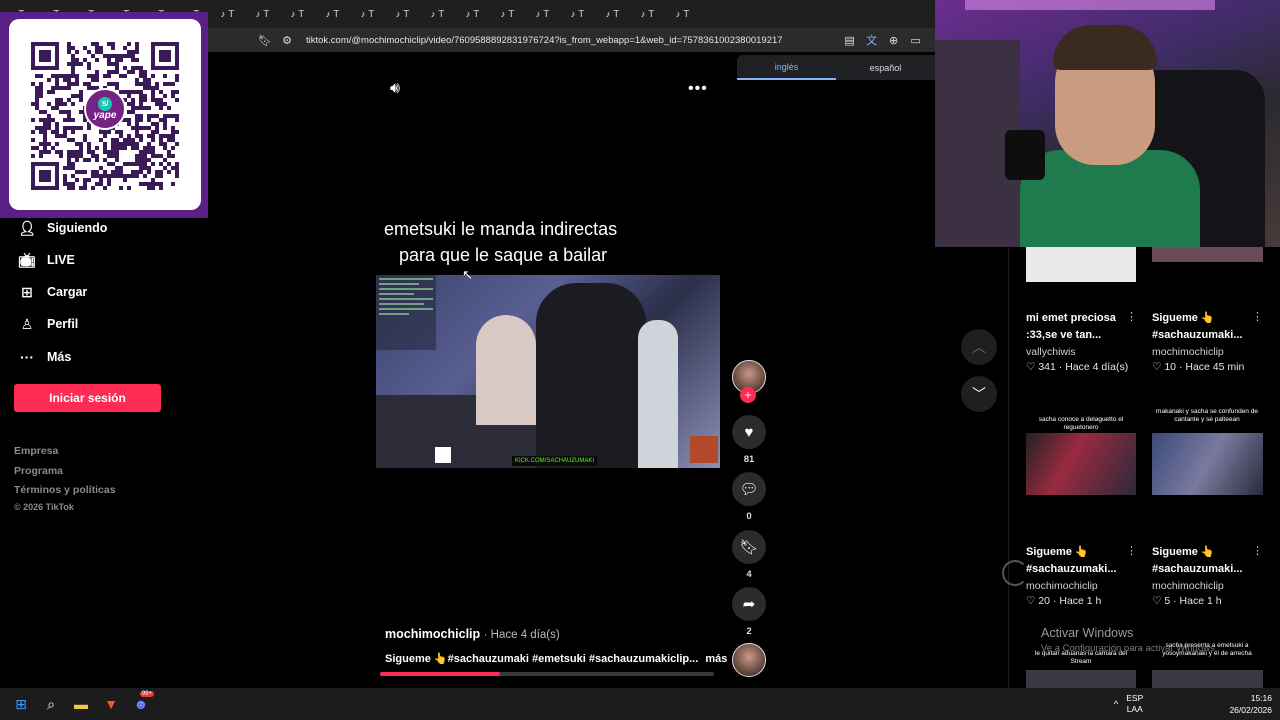 The width and height of the screenshot is (1280, 720). Describe the element at coordinates (1044, 601) in the screenshot. I see `suggestion-likes: 20` at that location.